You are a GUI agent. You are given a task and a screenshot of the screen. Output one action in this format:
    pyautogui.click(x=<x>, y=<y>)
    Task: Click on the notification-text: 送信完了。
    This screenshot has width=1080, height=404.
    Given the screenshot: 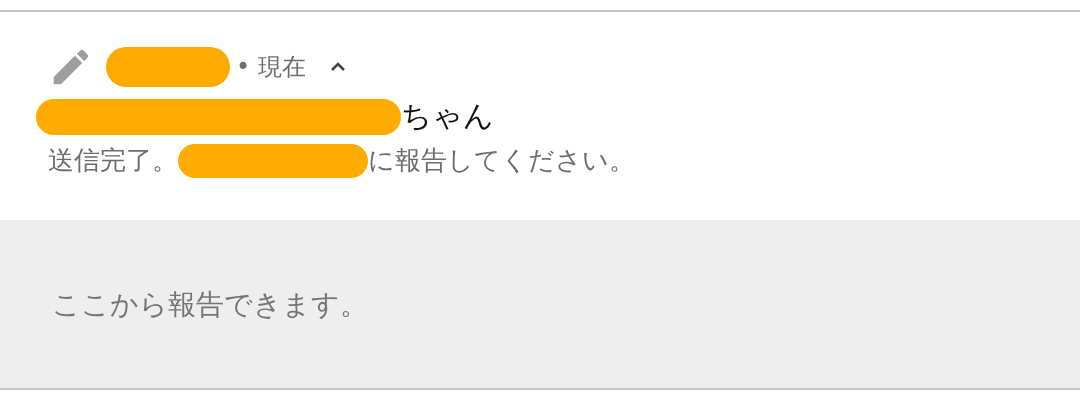 What is the action you would take?
    pyautogui.click(x=113, y=160)
    